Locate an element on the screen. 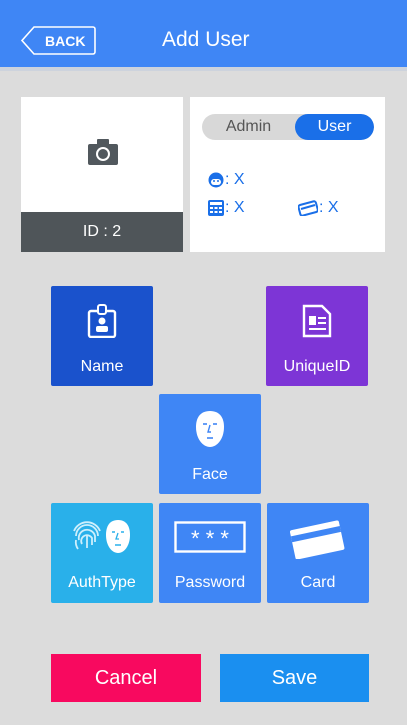 Image resolution: width=407 pixels, height=725 pixels. password-field-icon: * * * is located at coordinates (210, 537).